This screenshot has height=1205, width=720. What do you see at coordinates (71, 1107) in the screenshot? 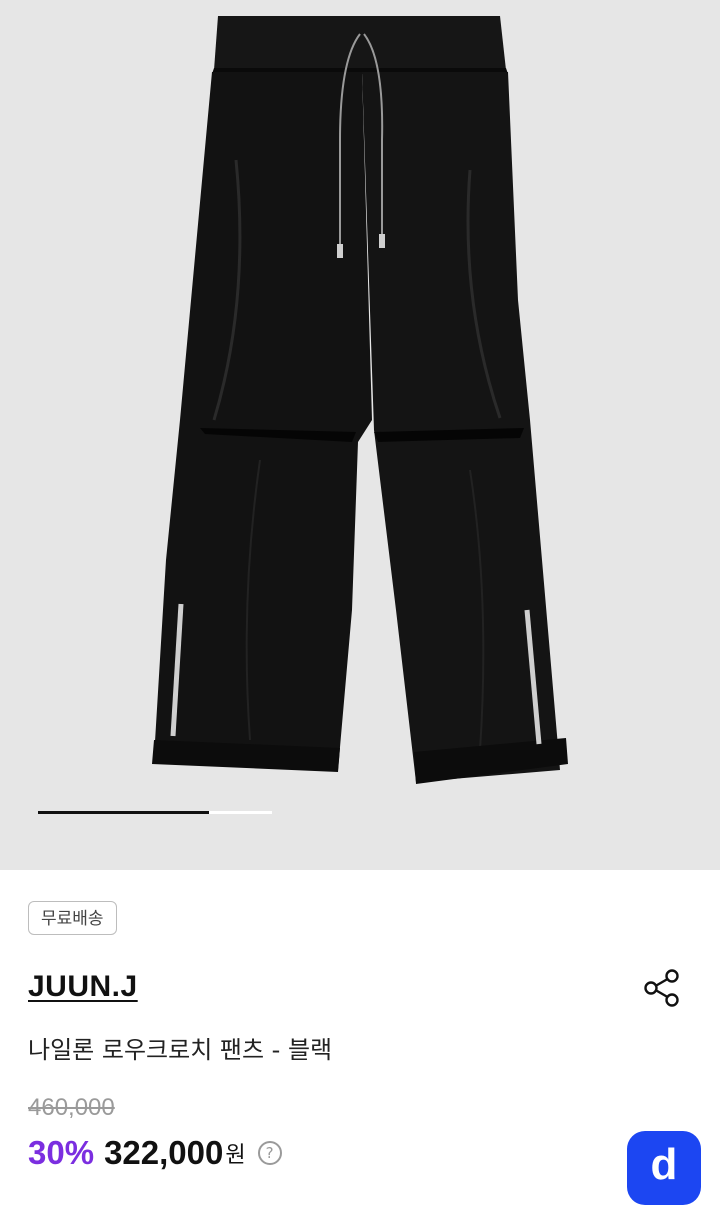
I see `original-price: 460,000` at bounding box center [71, 1107].